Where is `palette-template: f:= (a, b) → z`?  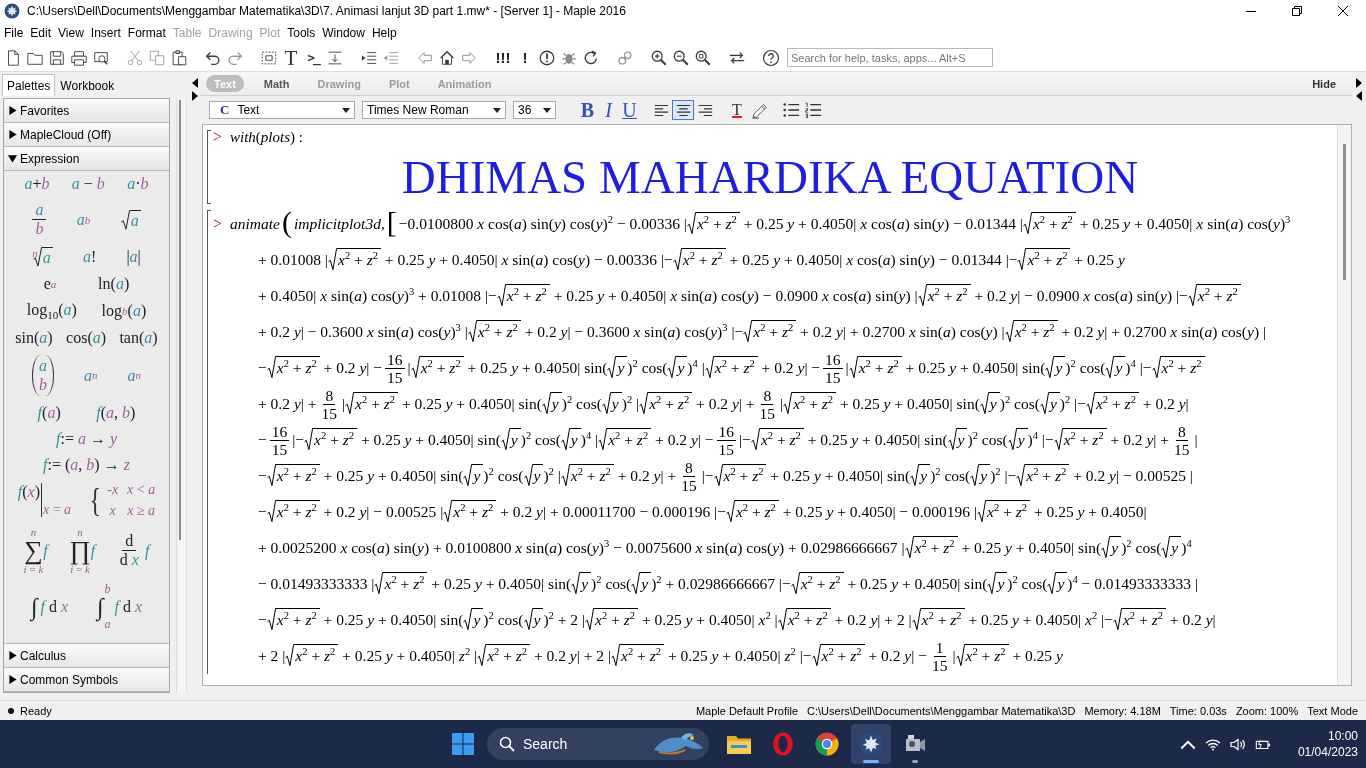
palette-template: f:= (a, b) → z is located at coordinates (86, 464).